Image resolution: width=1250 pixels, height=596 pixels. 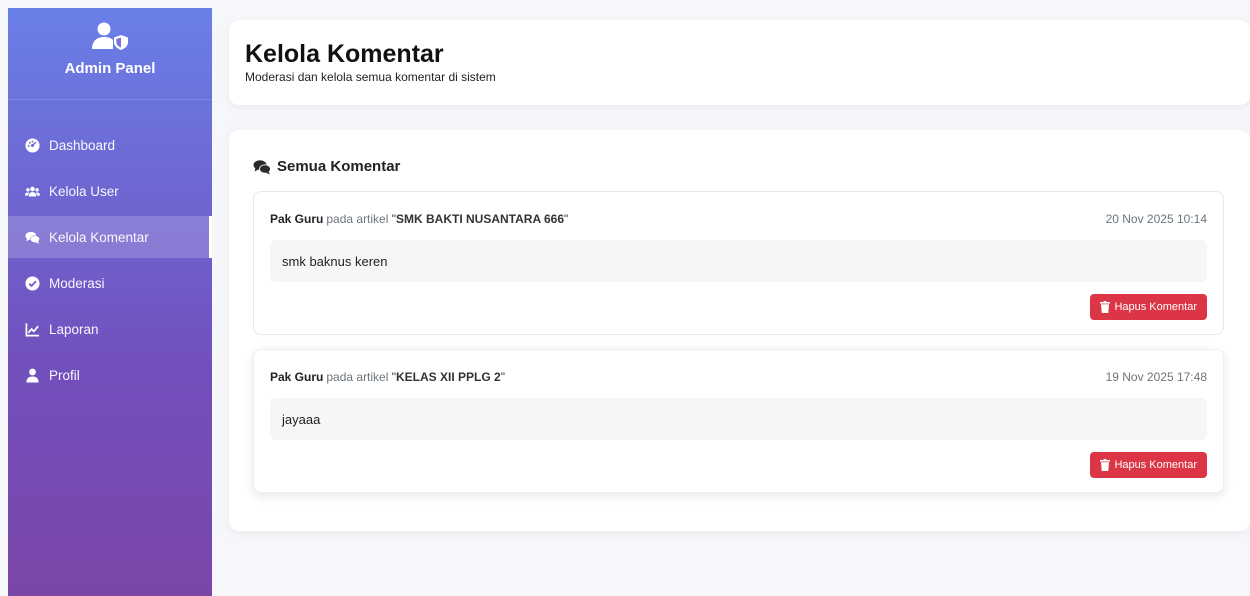 What do you see at coordinates (32, 191) in the screenshot?
I see `users-icon` at bounding box center [32, 191].